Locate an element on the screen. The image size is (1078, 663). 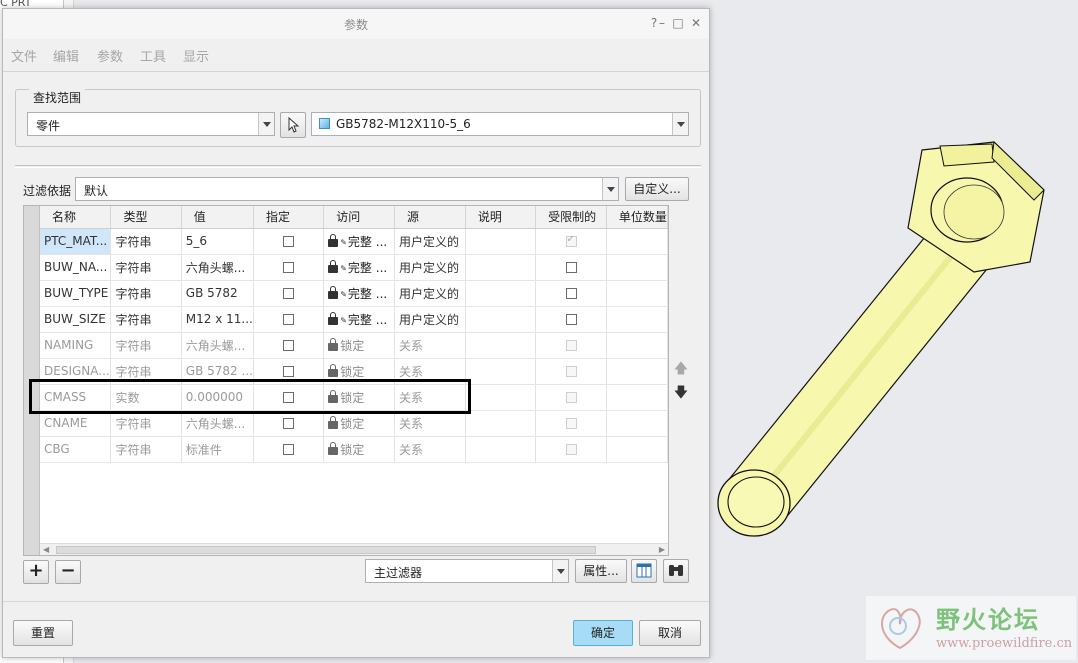
add-parameter-button: + is located at coordinates (36, 572).